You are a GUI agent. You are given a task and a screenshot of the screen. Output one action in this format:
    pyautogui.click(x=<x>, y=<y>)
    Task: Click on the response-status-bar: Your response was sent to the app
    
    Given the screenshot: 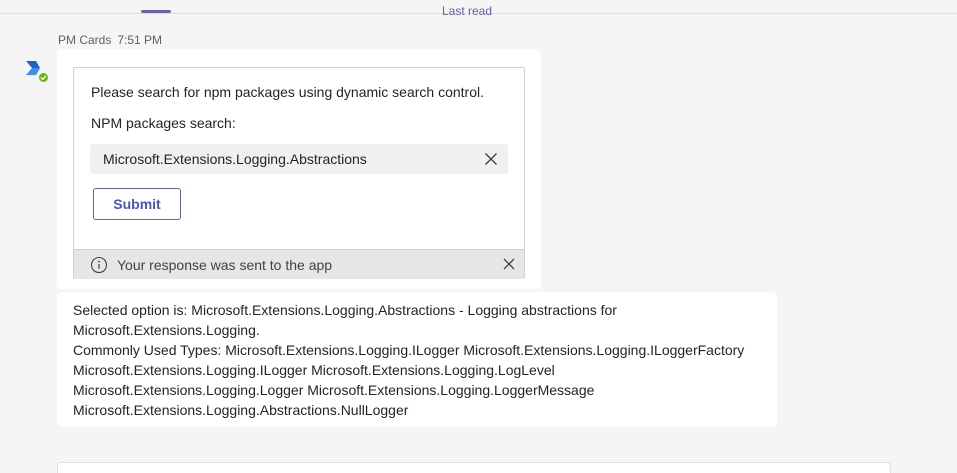 What is the action you would take?
    pyautogui.click(x=299, y=264)
    